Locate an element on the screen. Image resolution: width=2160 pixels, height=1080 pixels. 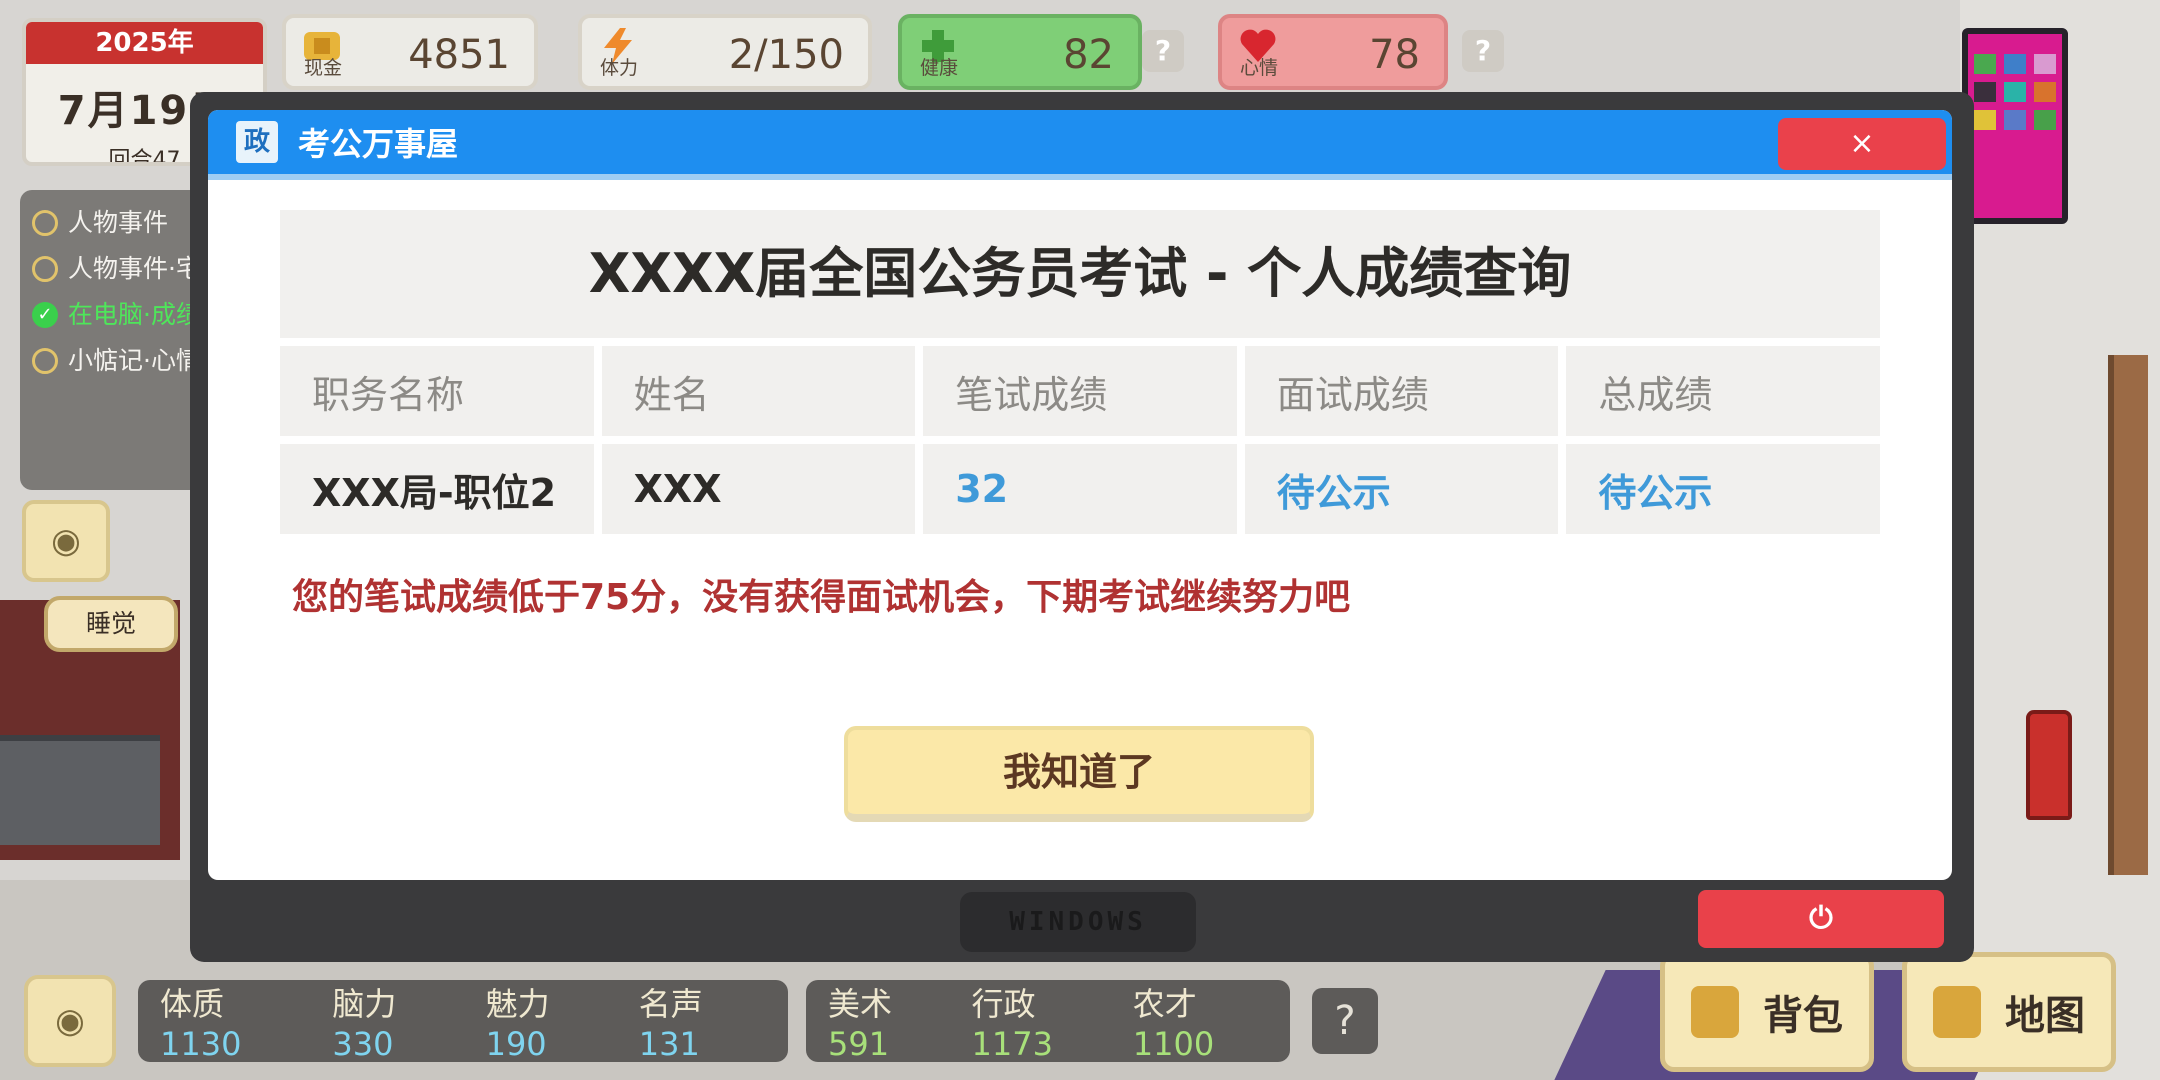
table-header-row: 职务名称 姓名 笔试成绩 面试成绩 总成绩 is located at coordinates (1080, 391).